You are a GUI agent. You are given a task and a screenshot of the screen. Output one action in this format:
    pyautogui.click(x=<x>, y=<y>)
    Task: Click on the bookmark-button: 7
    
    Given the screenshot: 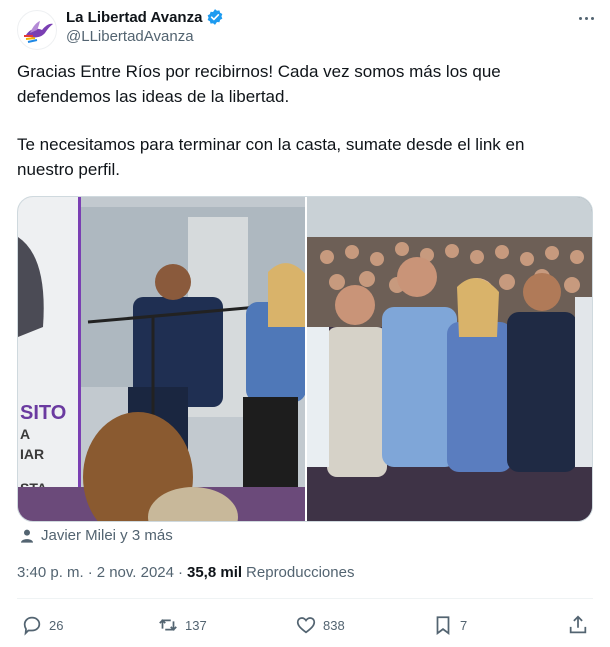 What is the action you would take?
    pyautogui.click(x=449, y=625)
    